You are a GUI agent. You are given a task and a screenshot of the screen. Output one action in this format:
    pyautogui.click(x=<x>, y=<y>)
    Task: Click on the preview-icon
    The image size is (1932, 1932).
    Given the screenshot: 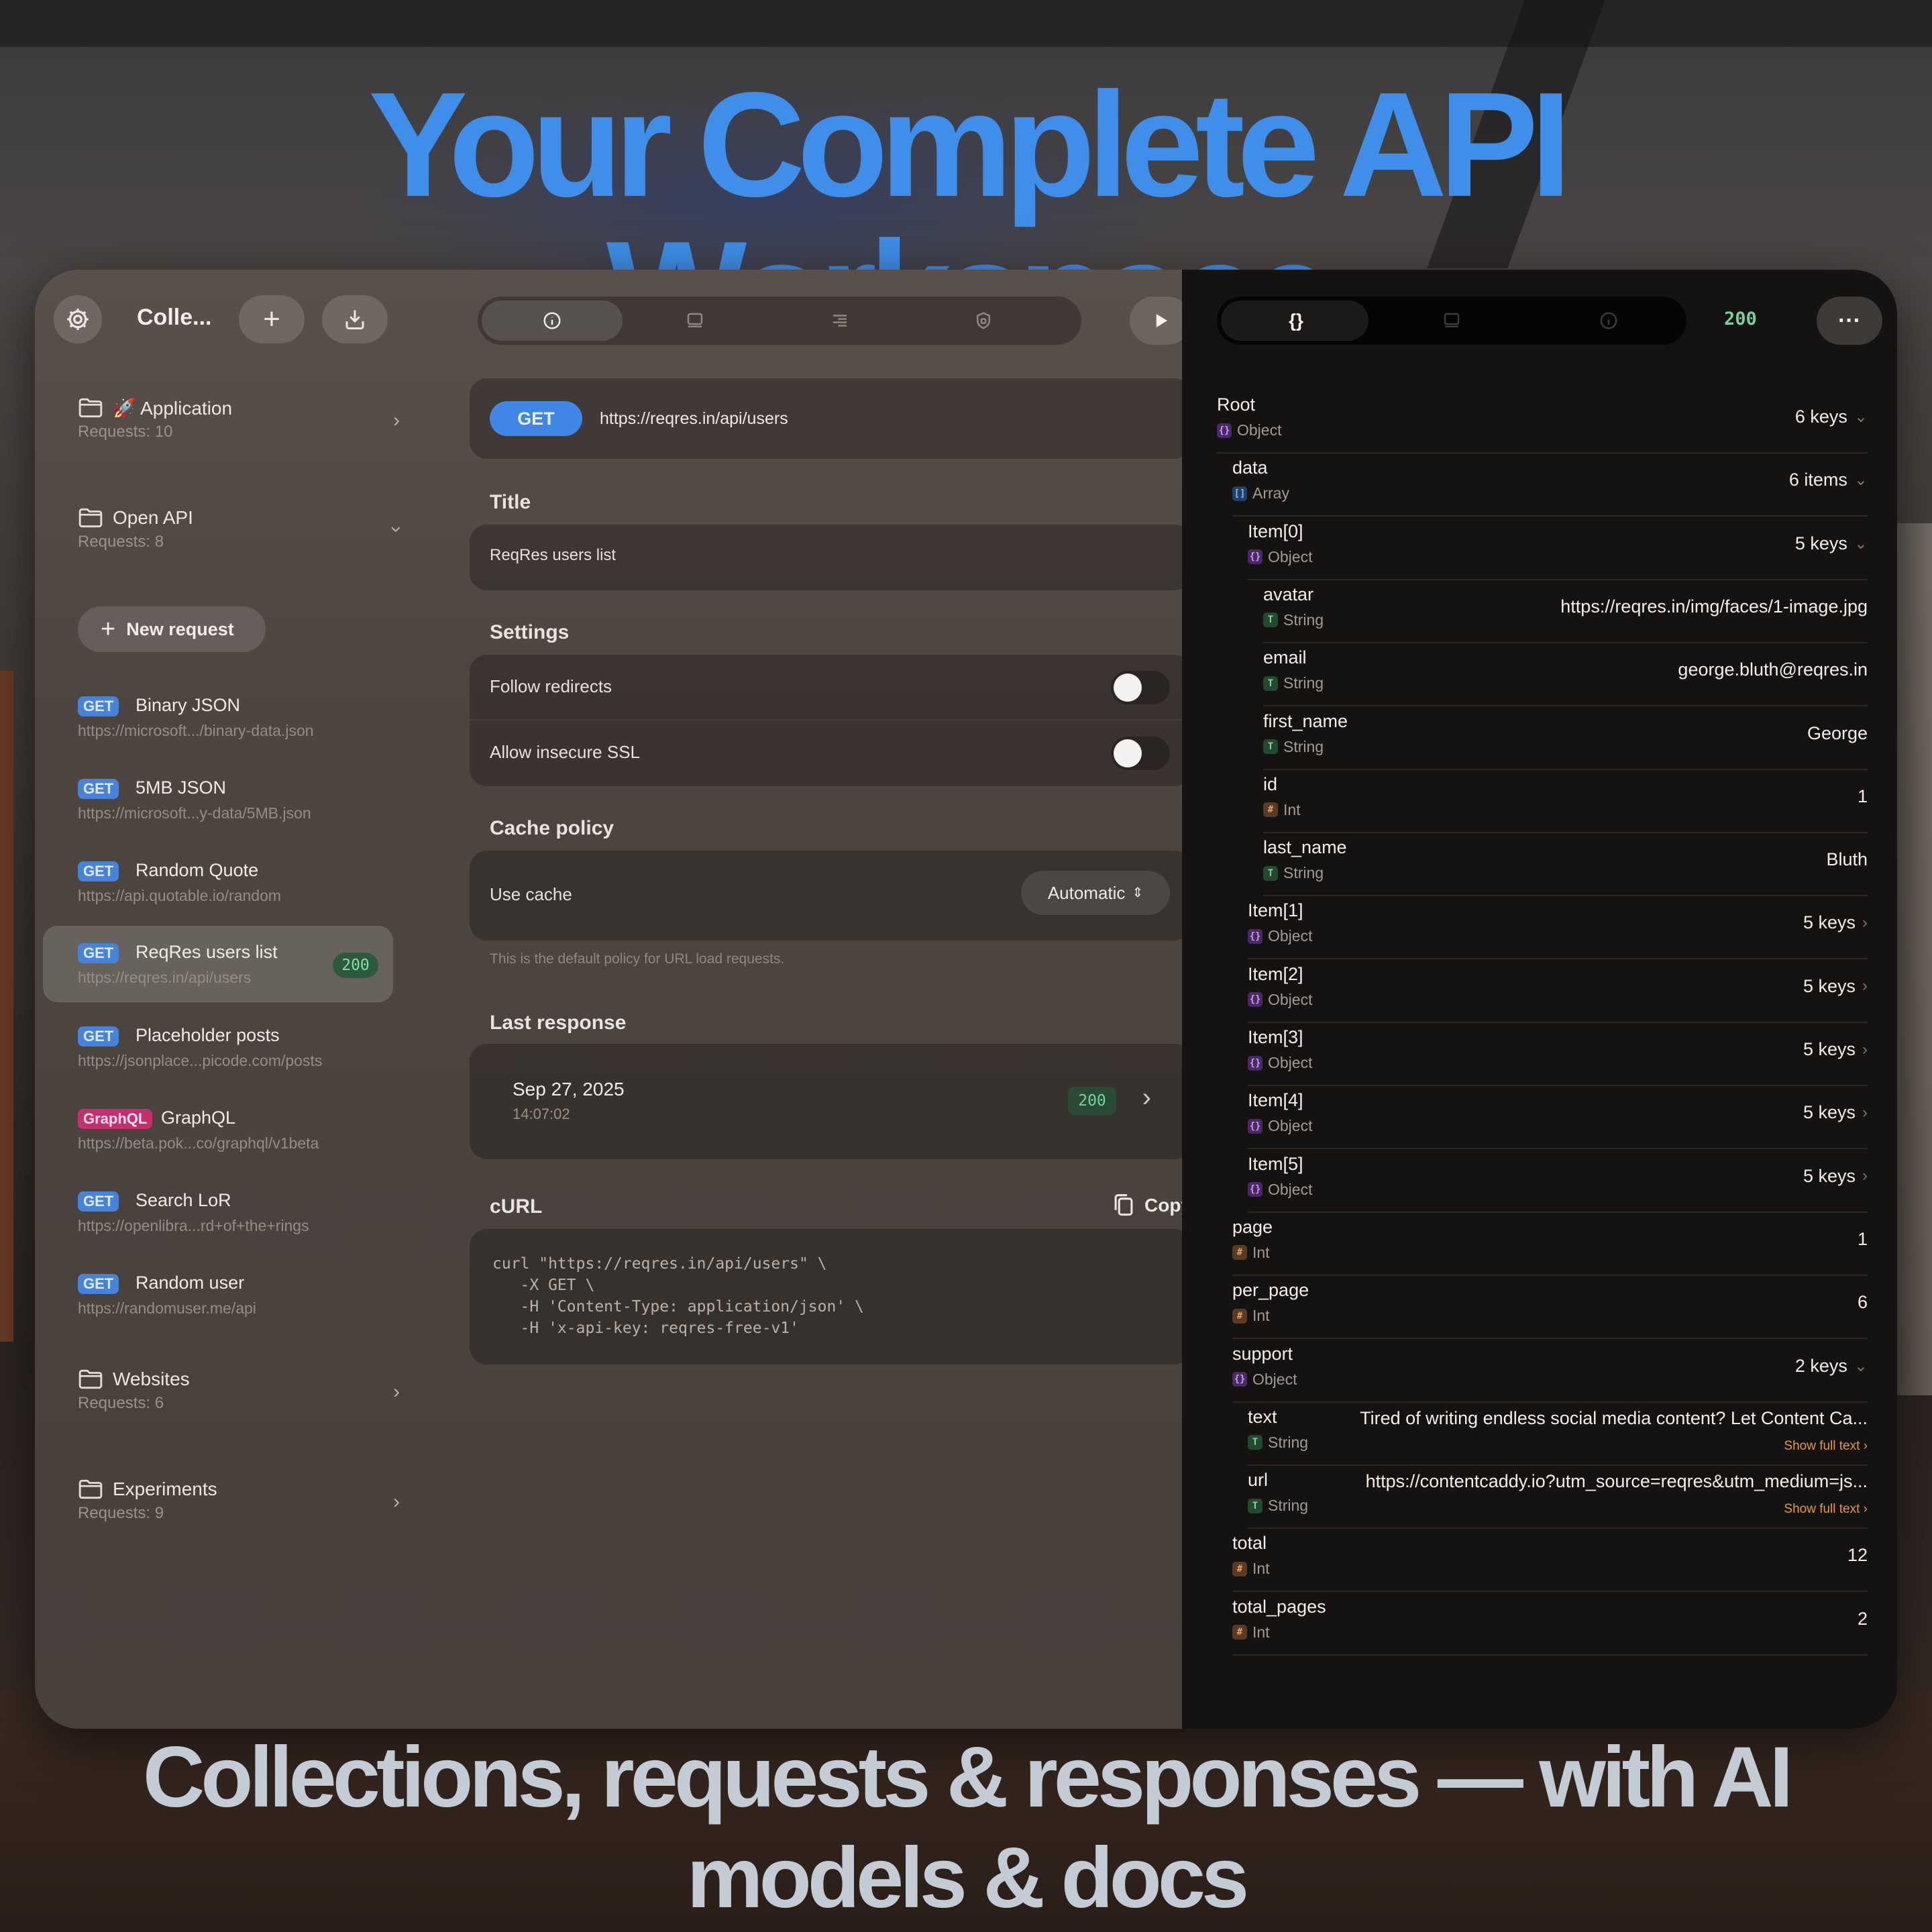 What is the action you would take?
    pyautogui.click(x=1452, y=321)
    